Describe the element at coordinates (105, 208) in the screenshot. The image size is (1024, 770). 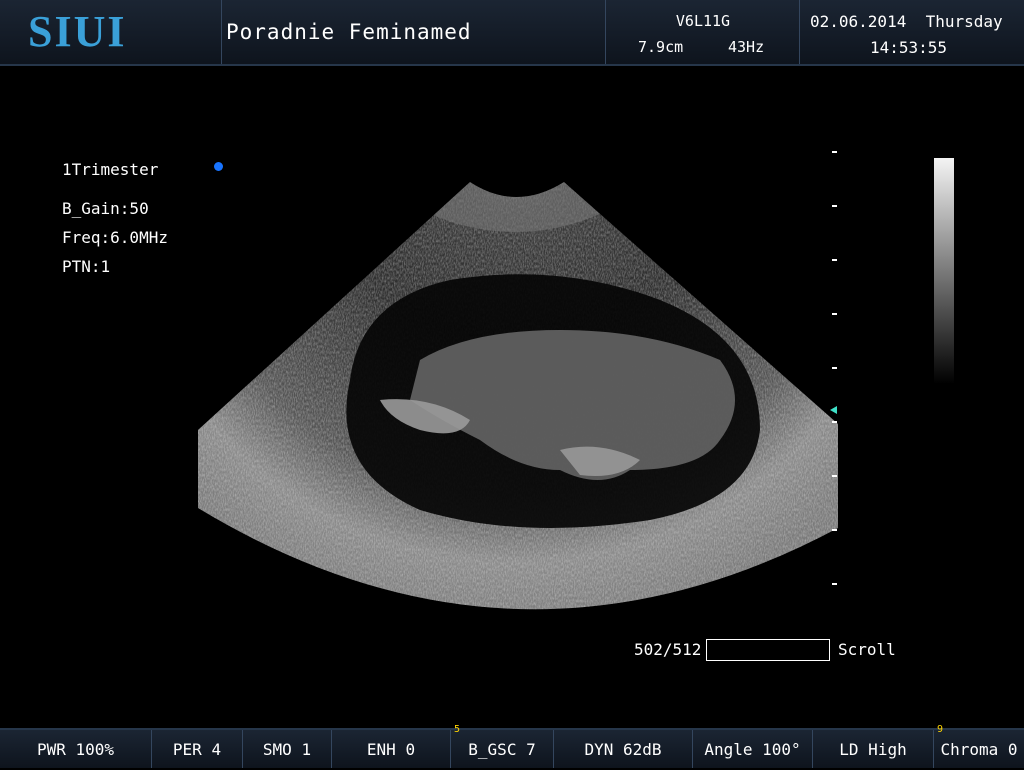
I see `gain-label: B_Gain:50` at that location.